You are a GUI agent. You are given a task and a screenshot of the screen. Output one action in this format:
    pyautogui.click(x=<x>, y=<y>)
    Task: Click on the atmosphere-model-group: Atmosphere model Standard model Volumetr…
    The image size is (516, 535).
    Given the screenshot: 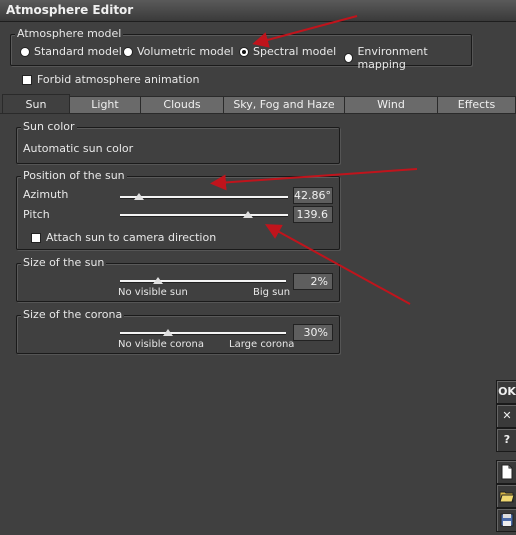 What is the action you would take?
    pyautogui.click(x=241, y=49)
    